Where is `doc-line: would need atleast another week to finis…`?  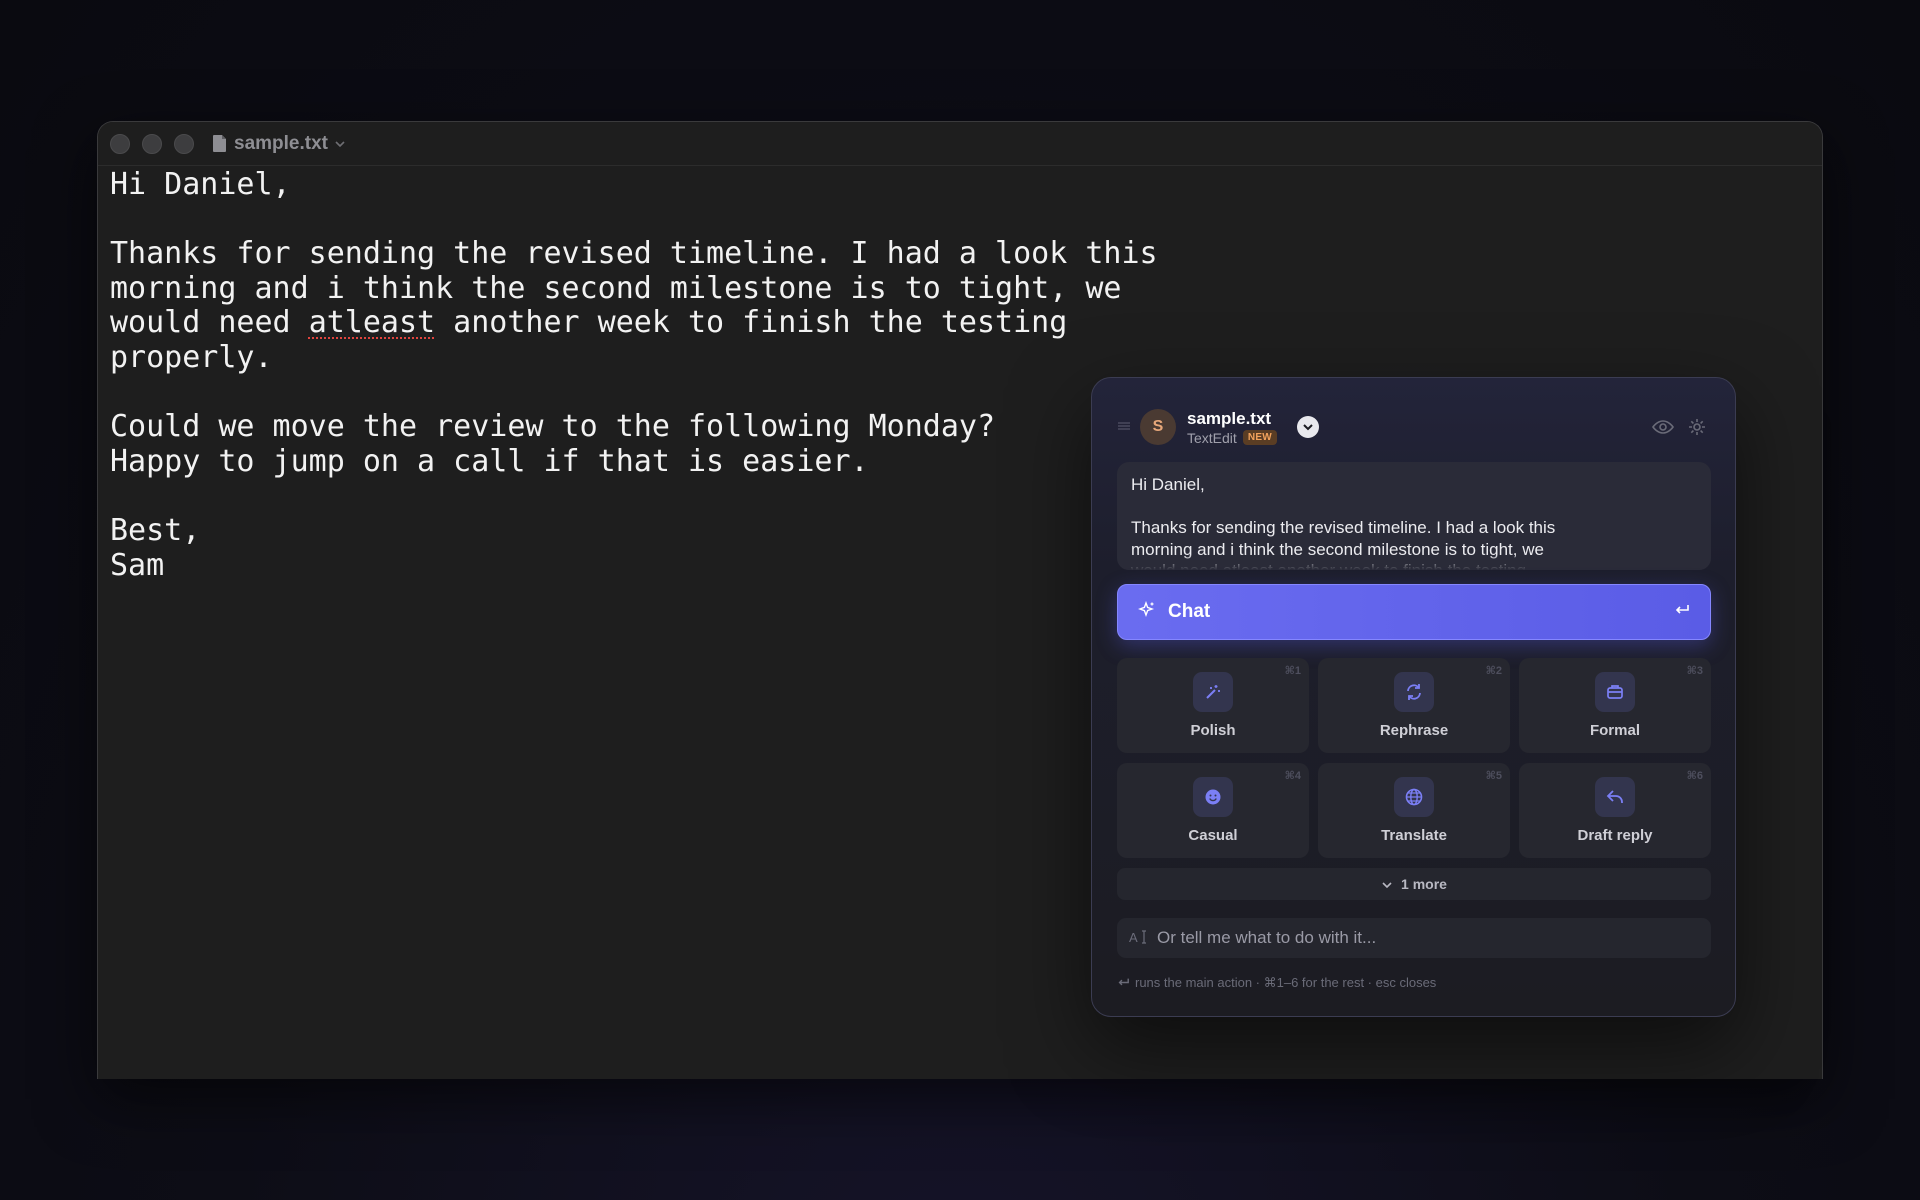 doc-line: would need atleast another week to finis… is located at coordinates (966, 323).